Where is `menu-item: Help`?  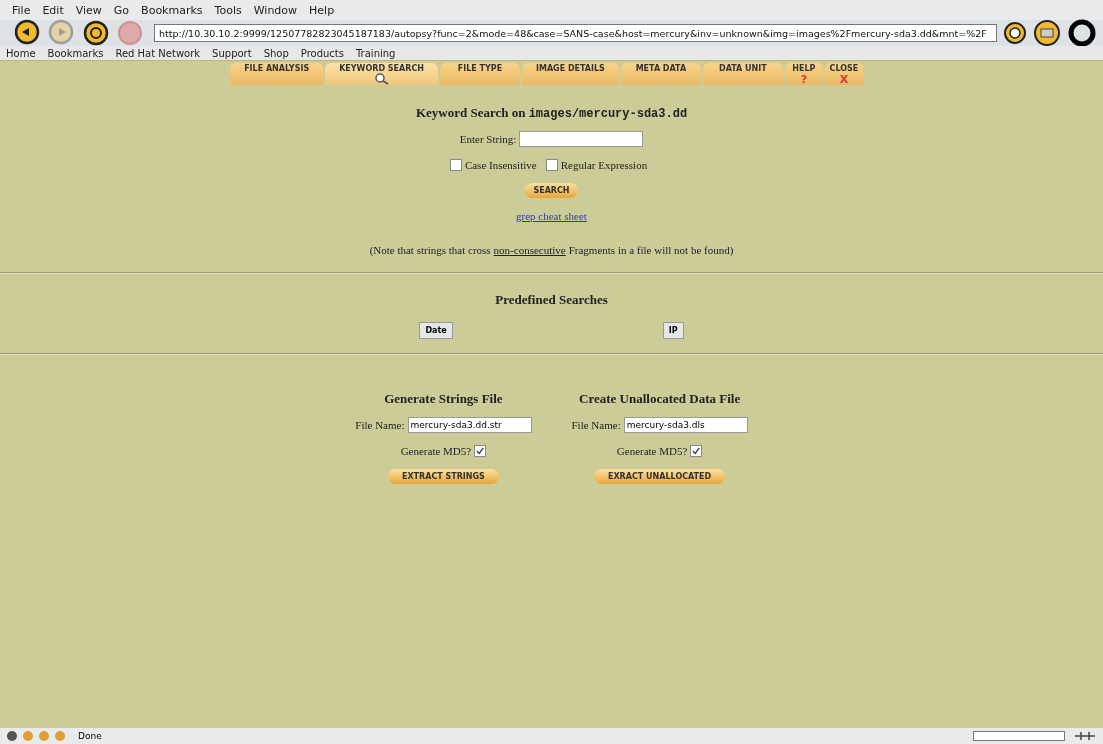 menu-item: Help is located at coordinates (322, 10).